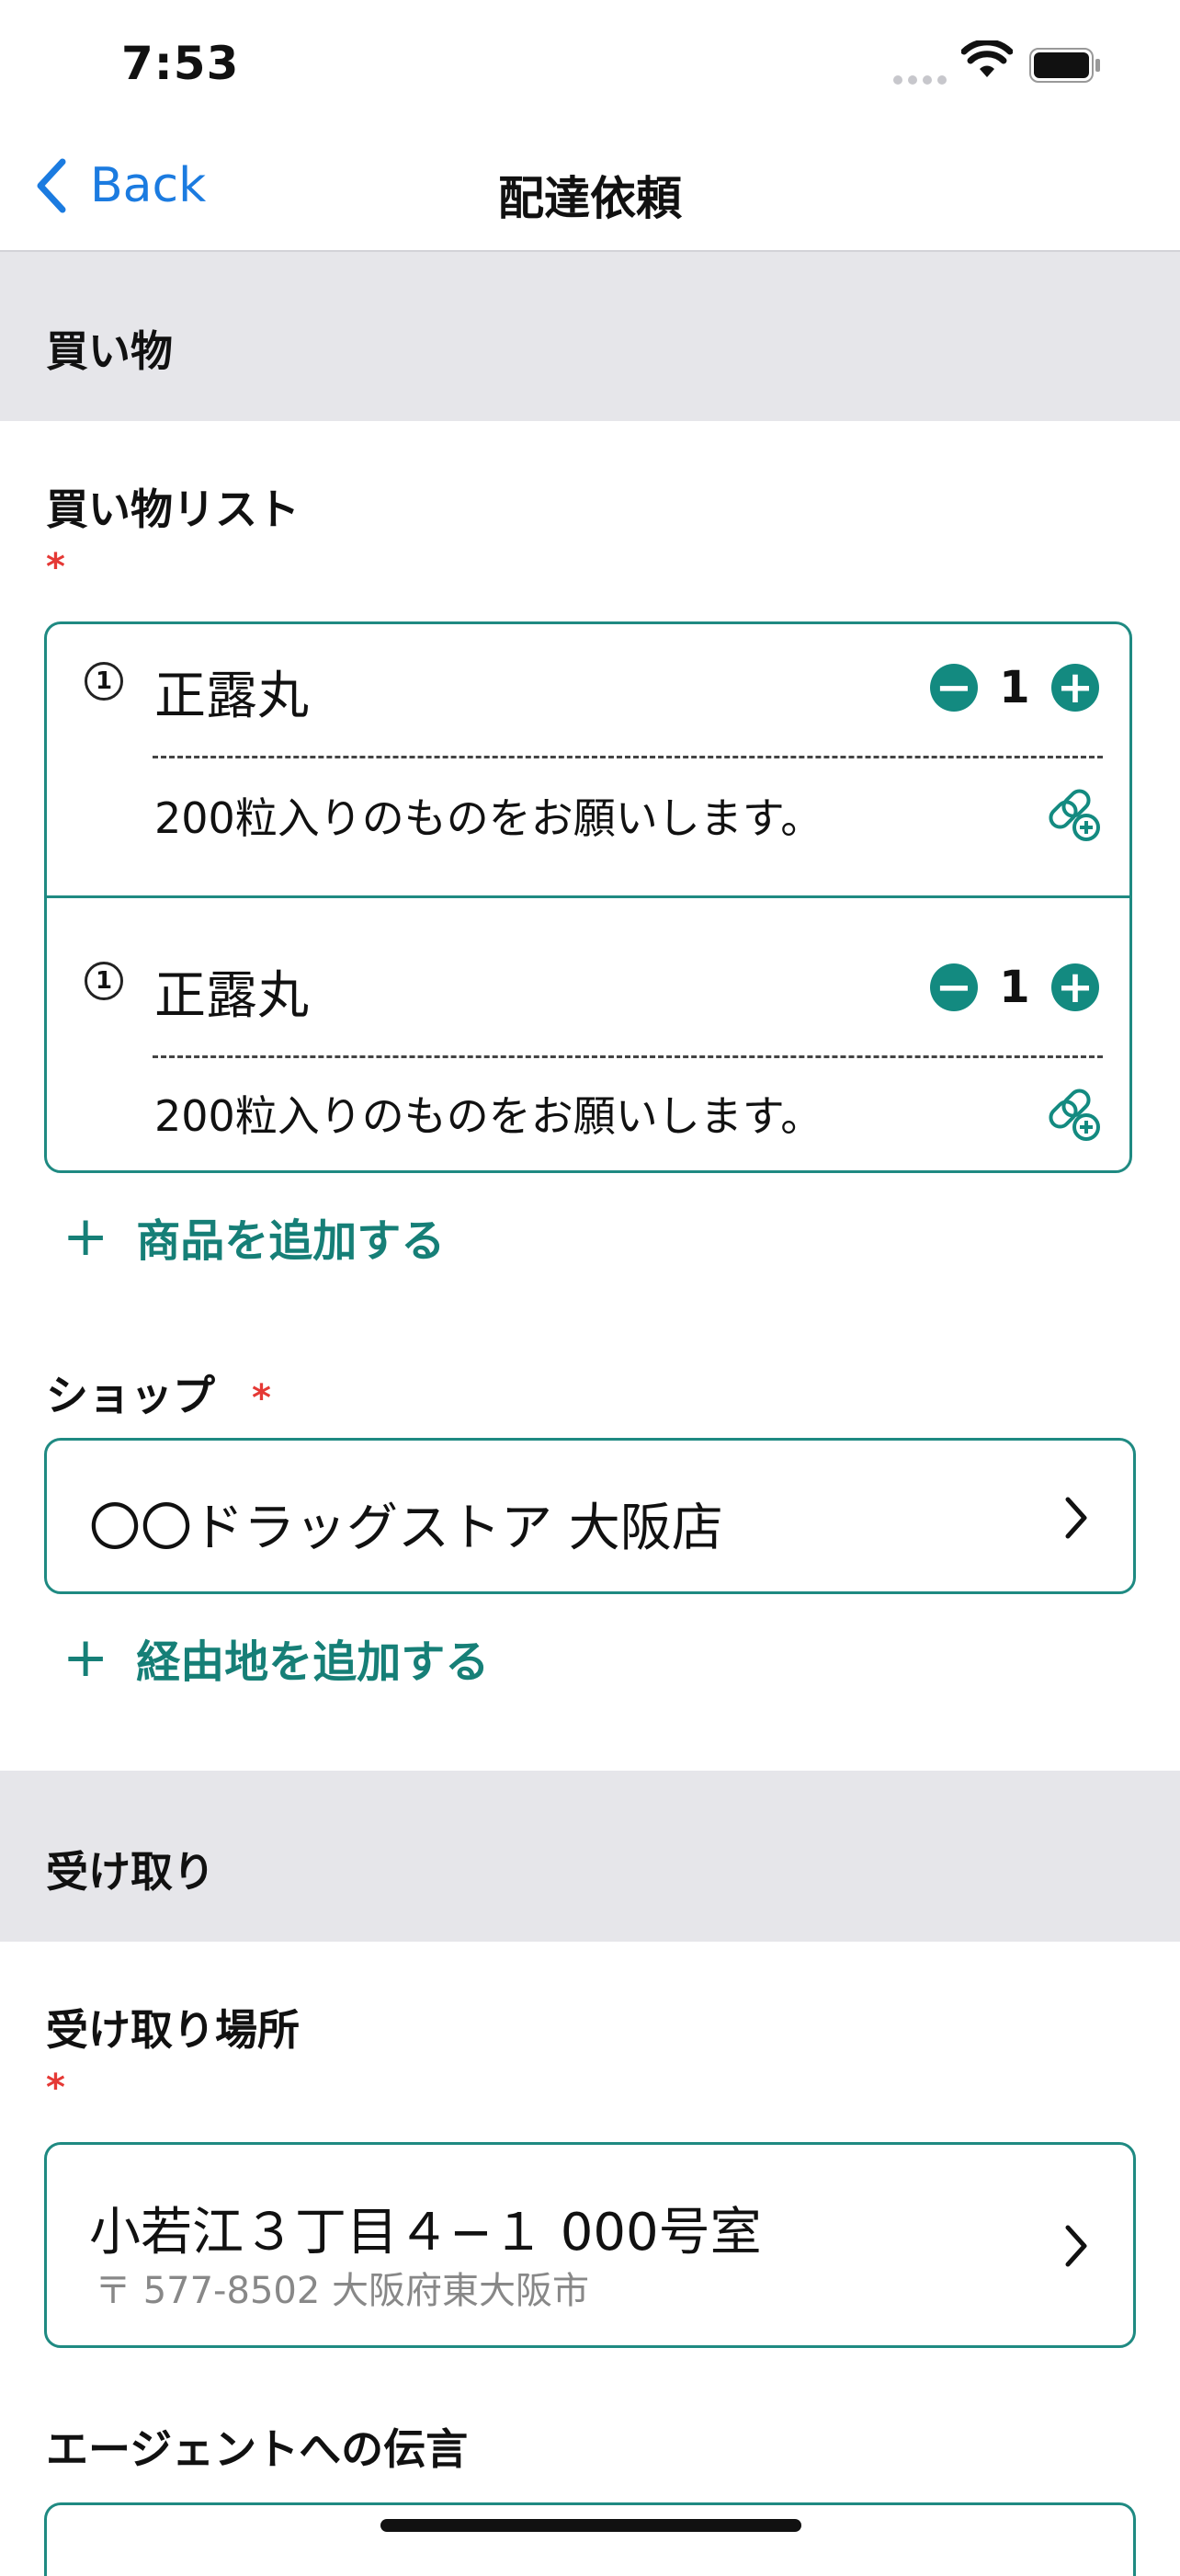 Image resolution: width=1180 pixels, height=2576 pixels. What do you see at coordinates (291, 1241) in the screenshot?
I see `add-item-label: 商品を追加する` at bounding box center [291, 1241].